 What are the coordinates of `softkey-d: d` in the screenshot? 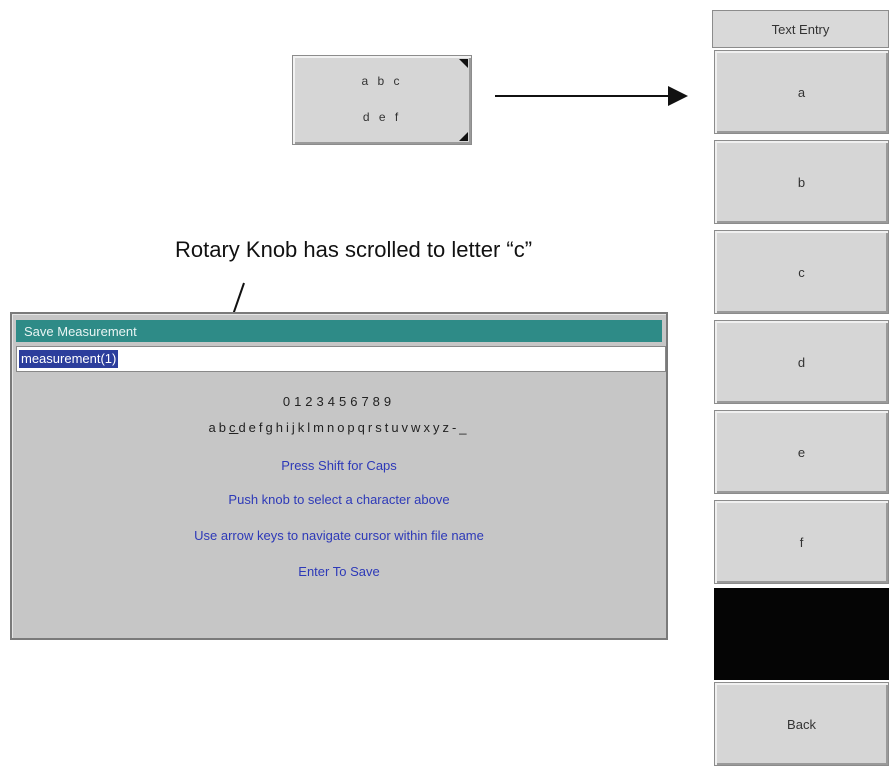 It's located at (801, 362).